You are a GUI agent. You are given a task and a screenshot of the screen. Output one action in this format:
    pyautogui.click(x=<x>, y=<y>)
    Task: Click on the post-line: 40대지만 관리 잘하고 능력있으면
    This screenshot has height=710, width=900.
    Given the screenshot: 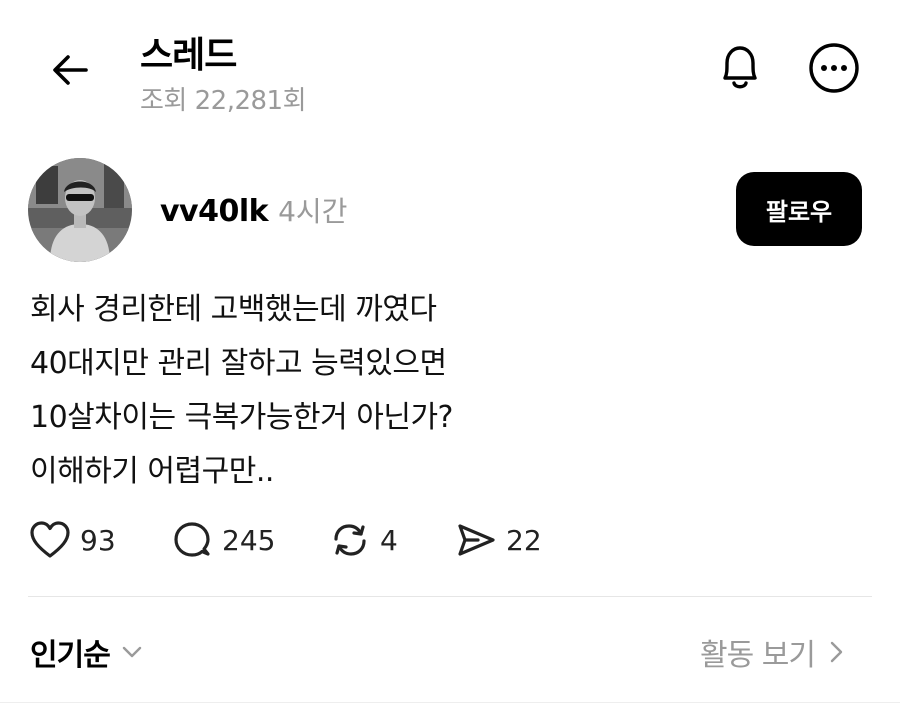 What is the action you would take?
    pyautogui.click(x=238, y=363)
    